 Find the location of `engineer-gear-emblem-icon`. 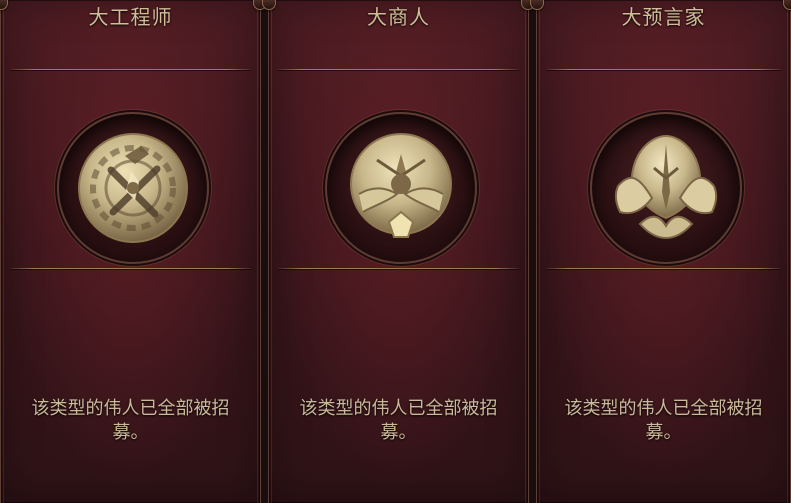

engineer-gear-emblem-icon is located at coordinates (132, 188).